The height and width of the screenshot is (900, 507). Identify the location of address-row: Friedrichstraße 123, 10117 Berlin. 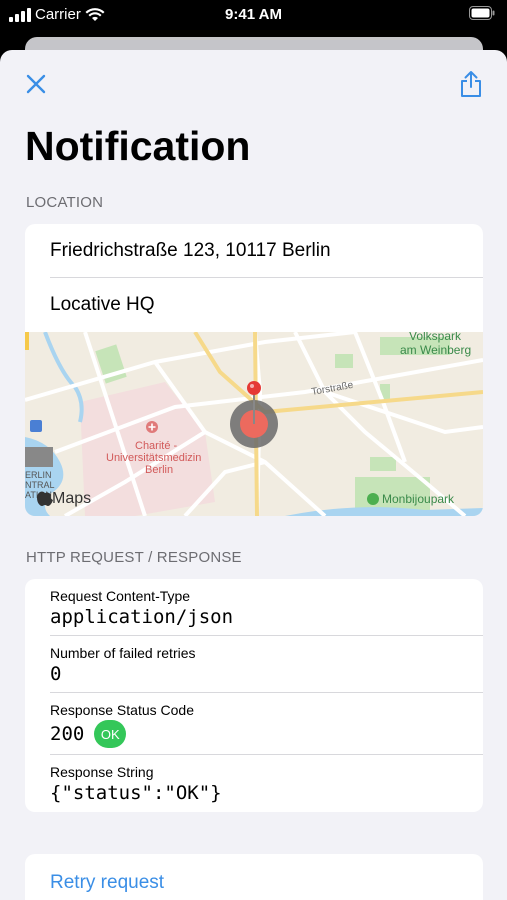
(254, 251).